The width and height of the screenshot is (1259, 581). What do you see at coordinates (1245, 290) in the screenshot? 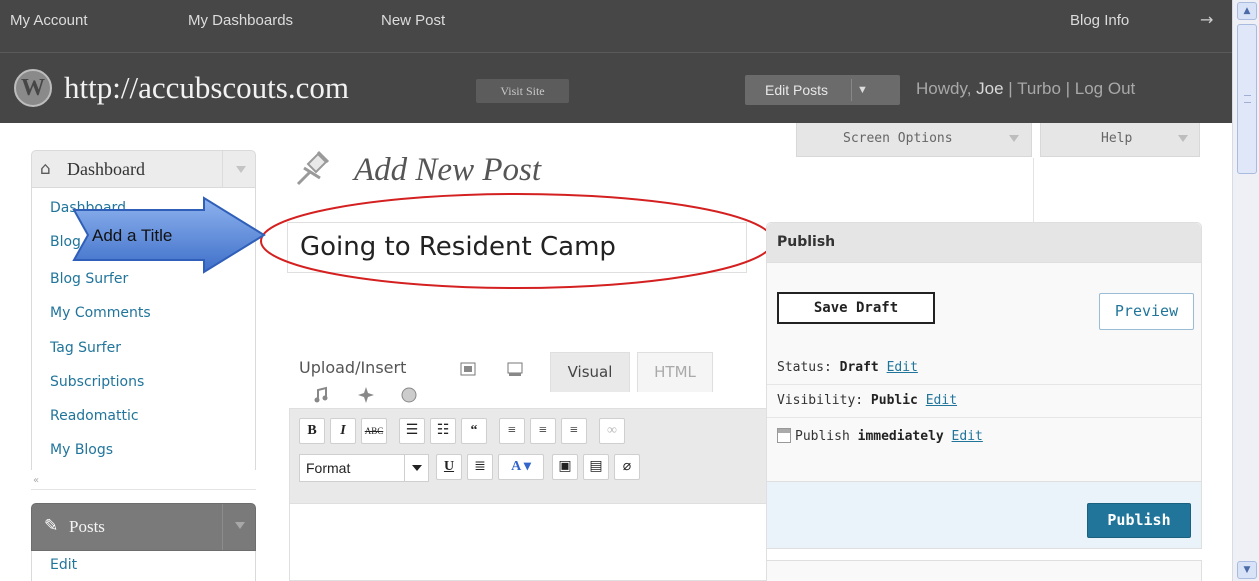
I see `vertical-scrollbar: ▲ ▼` at bounding box center [1245, 290].